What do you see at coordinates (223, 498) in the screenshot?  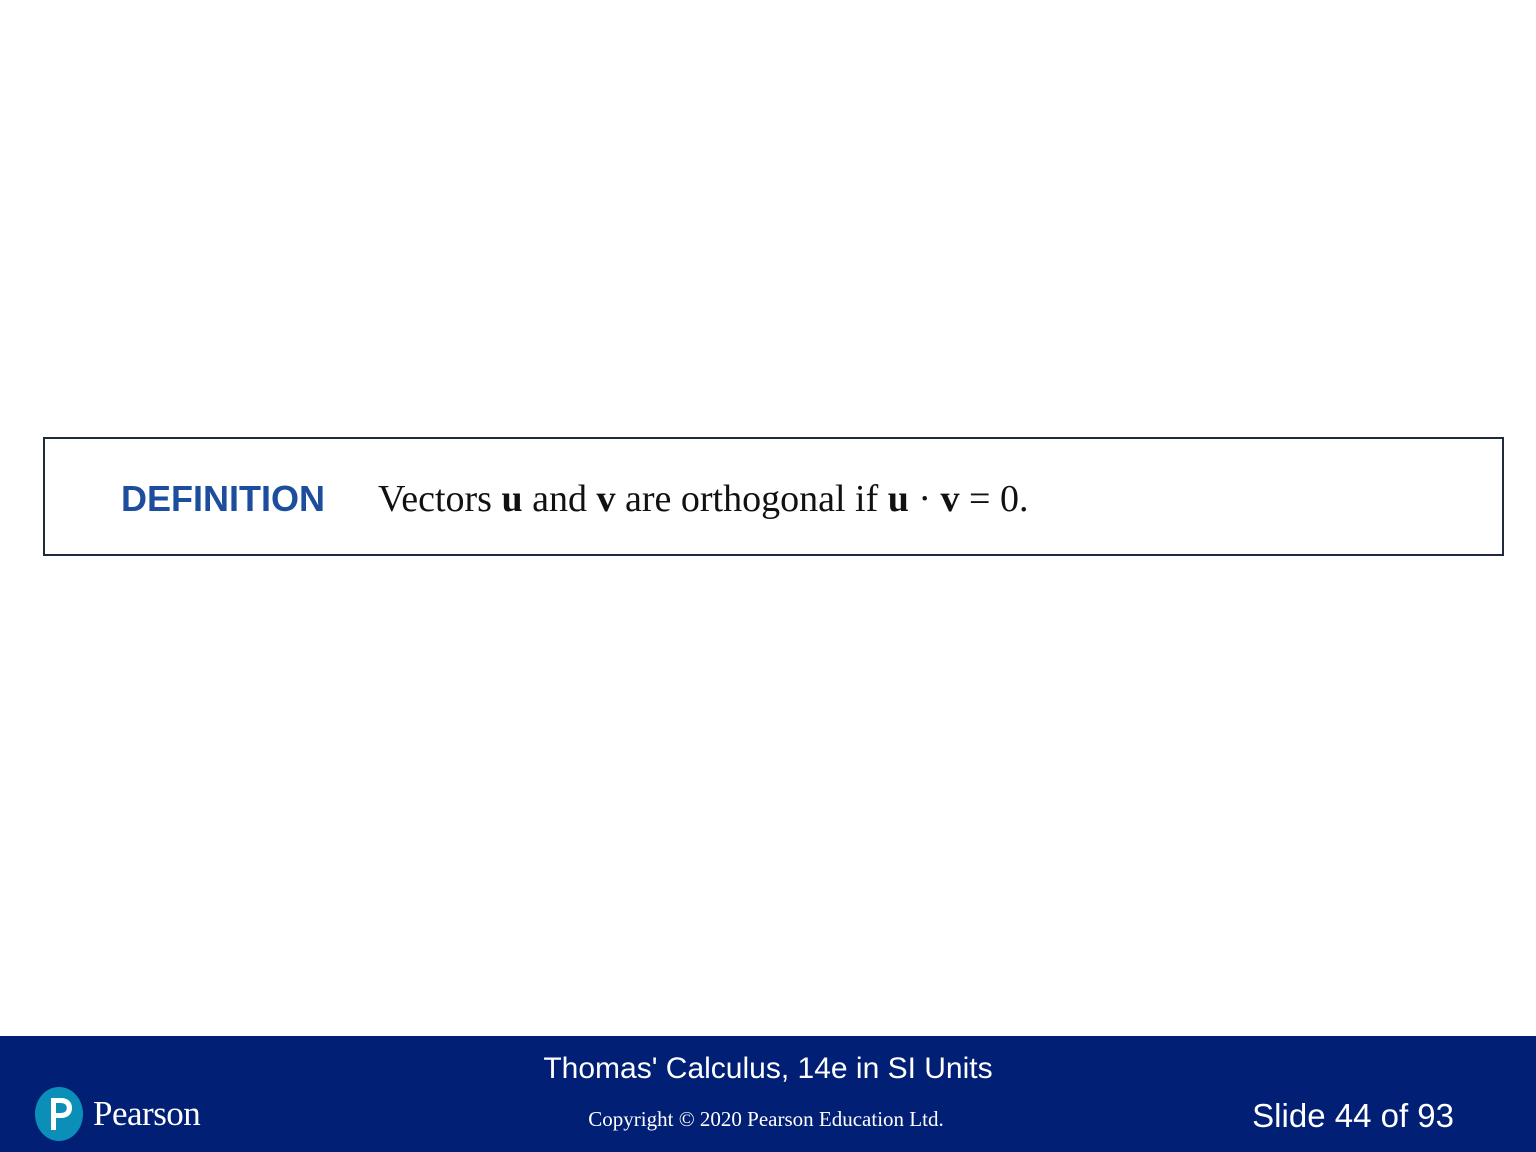 I see `definition-label: DEFINITION` at bounding box center [223, 498].